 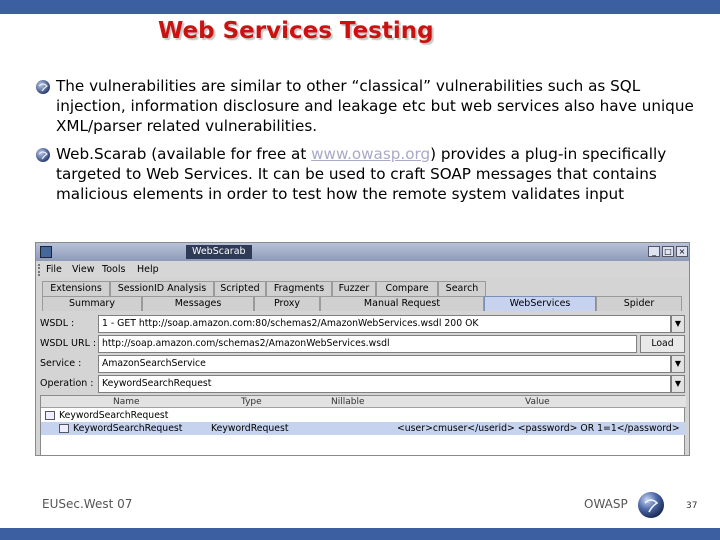 I want to click on bottom-band, so click(x=360, y=534).